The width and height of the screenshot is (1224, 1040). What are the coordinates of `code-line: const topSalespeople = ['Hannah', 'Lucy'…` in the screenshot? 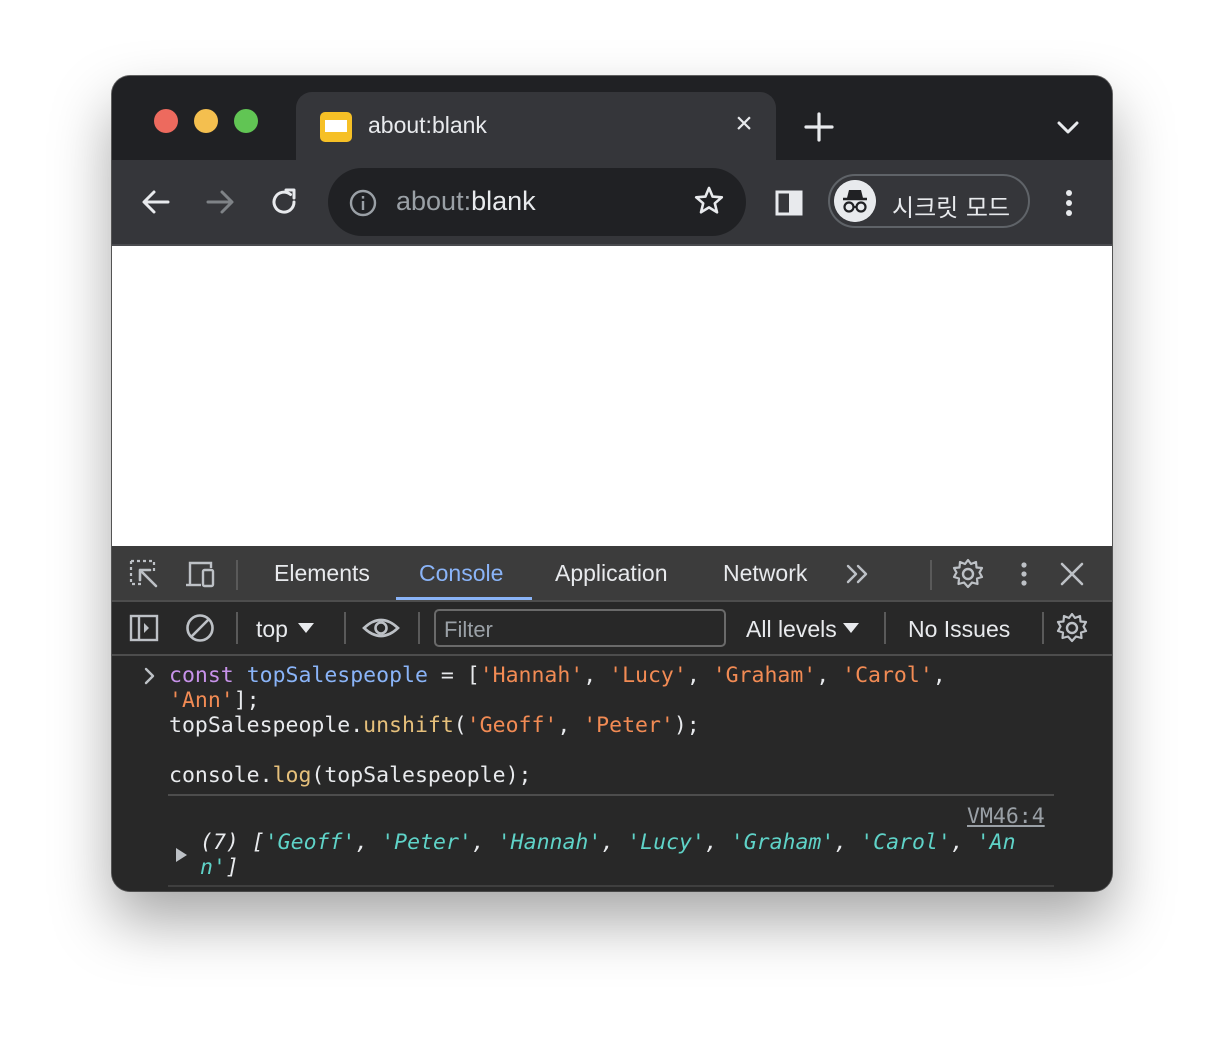 It's located at (557, 675).